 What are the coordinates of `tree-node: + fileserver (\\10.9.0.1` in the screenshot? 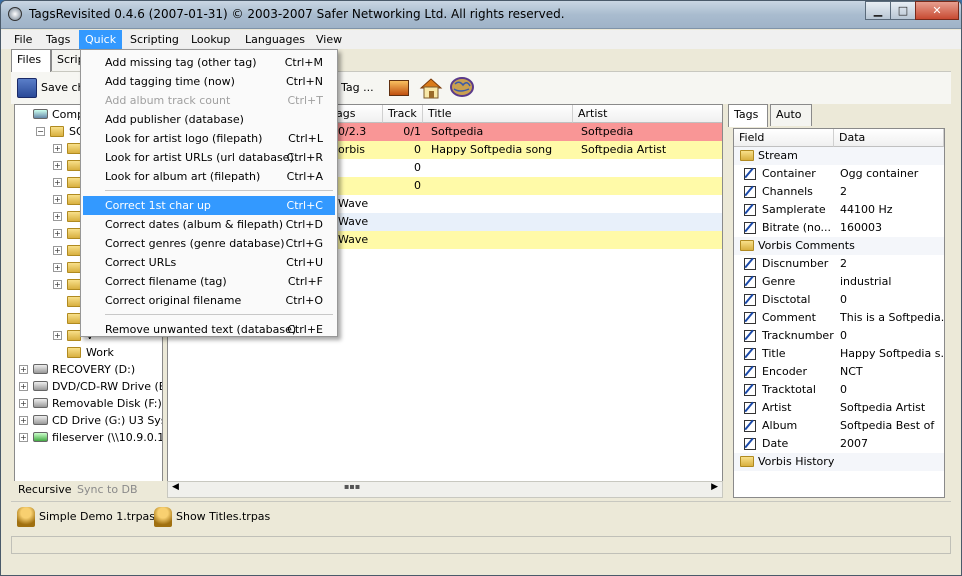 It's located at (88, 437).